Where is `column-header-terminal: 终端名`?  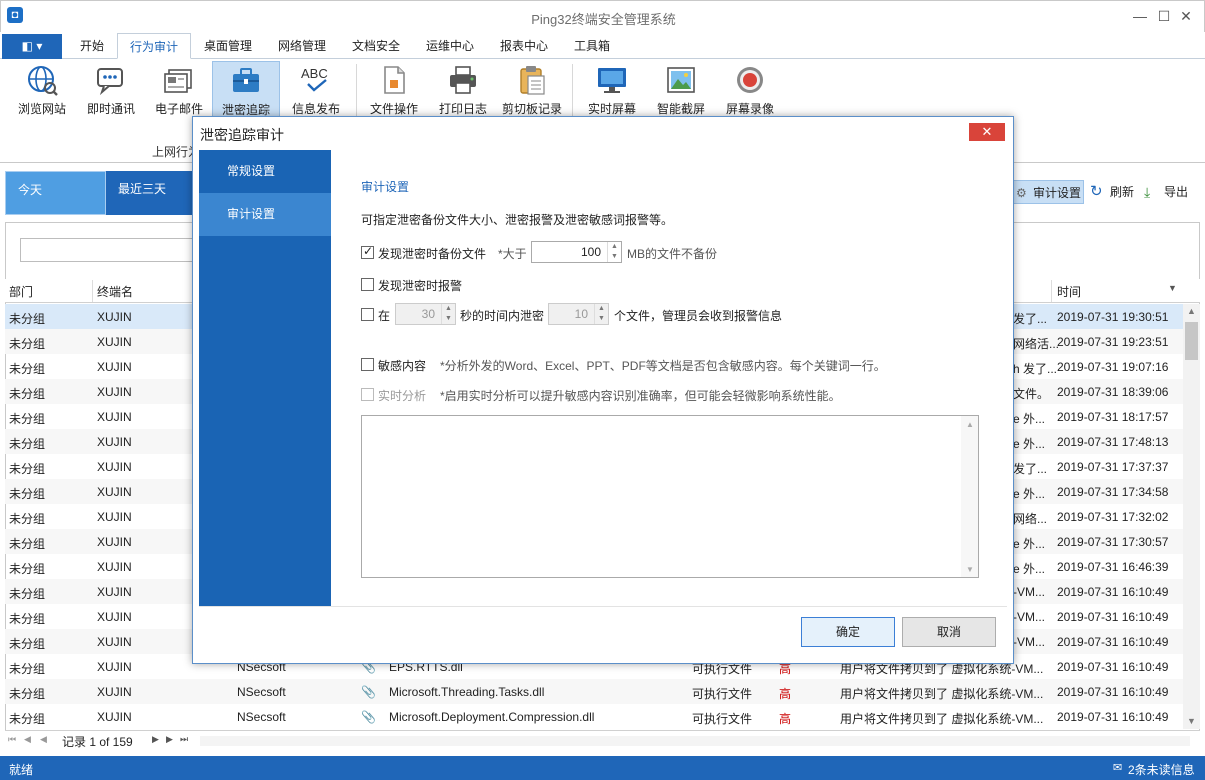 column-header-terminal: 终端名 is located at coordinates (115, 291).